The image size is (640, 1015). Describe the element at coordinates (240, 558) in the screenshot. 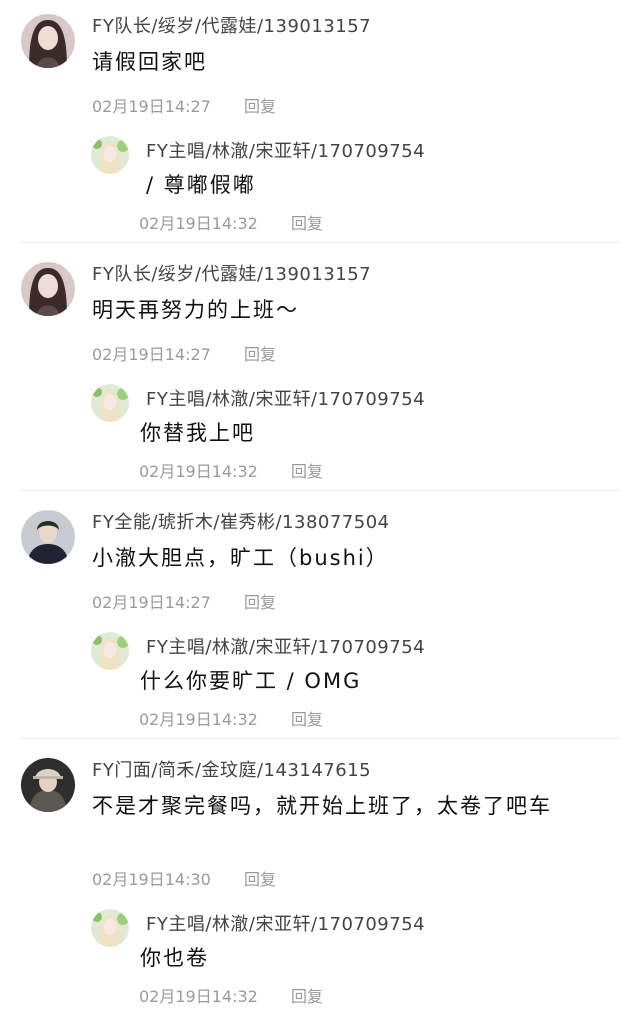

I see `comment-text: 小澈大胆点，旷工（bushi）` at that location.